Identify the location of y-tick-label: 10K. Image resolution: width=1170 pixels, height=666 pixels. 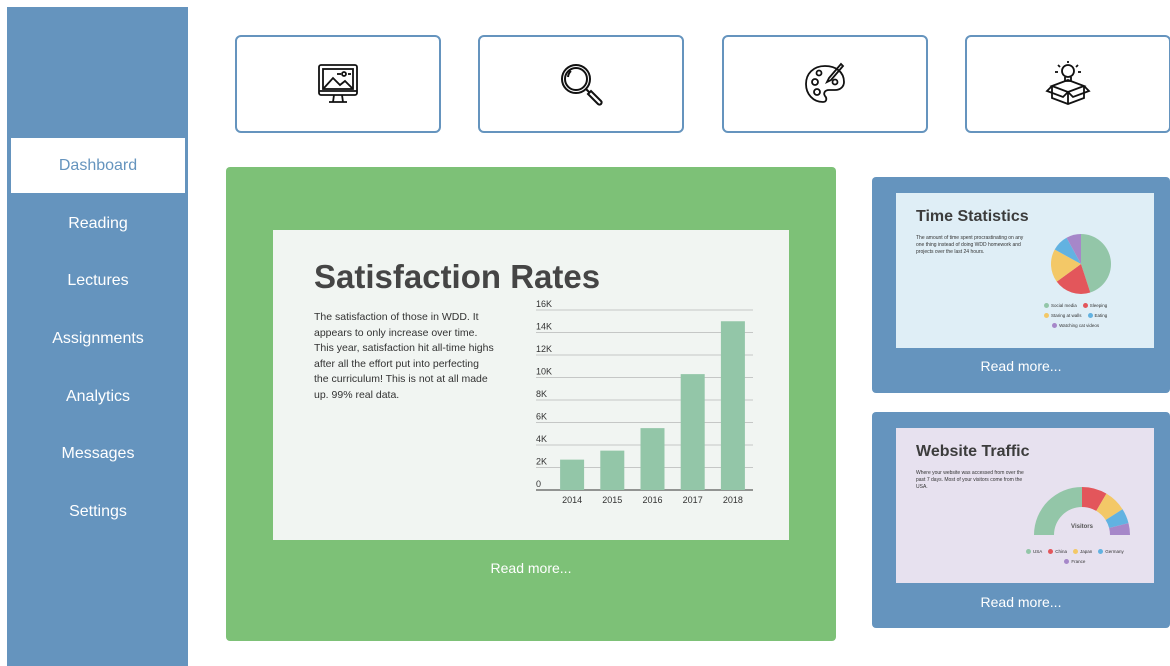
(544, 372).